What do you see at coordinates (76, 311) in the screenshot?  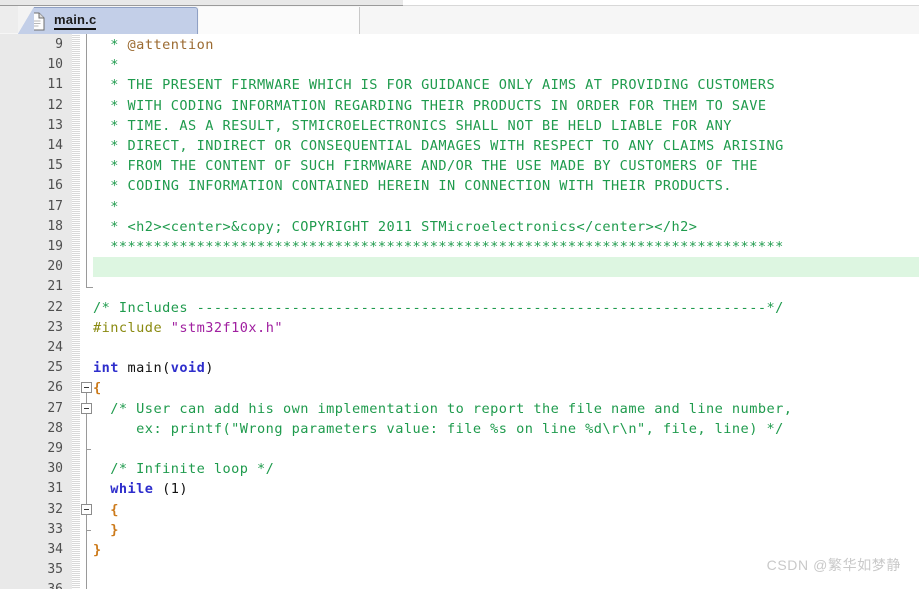 I see `gutter-separator` at bounding box center [76, 311].